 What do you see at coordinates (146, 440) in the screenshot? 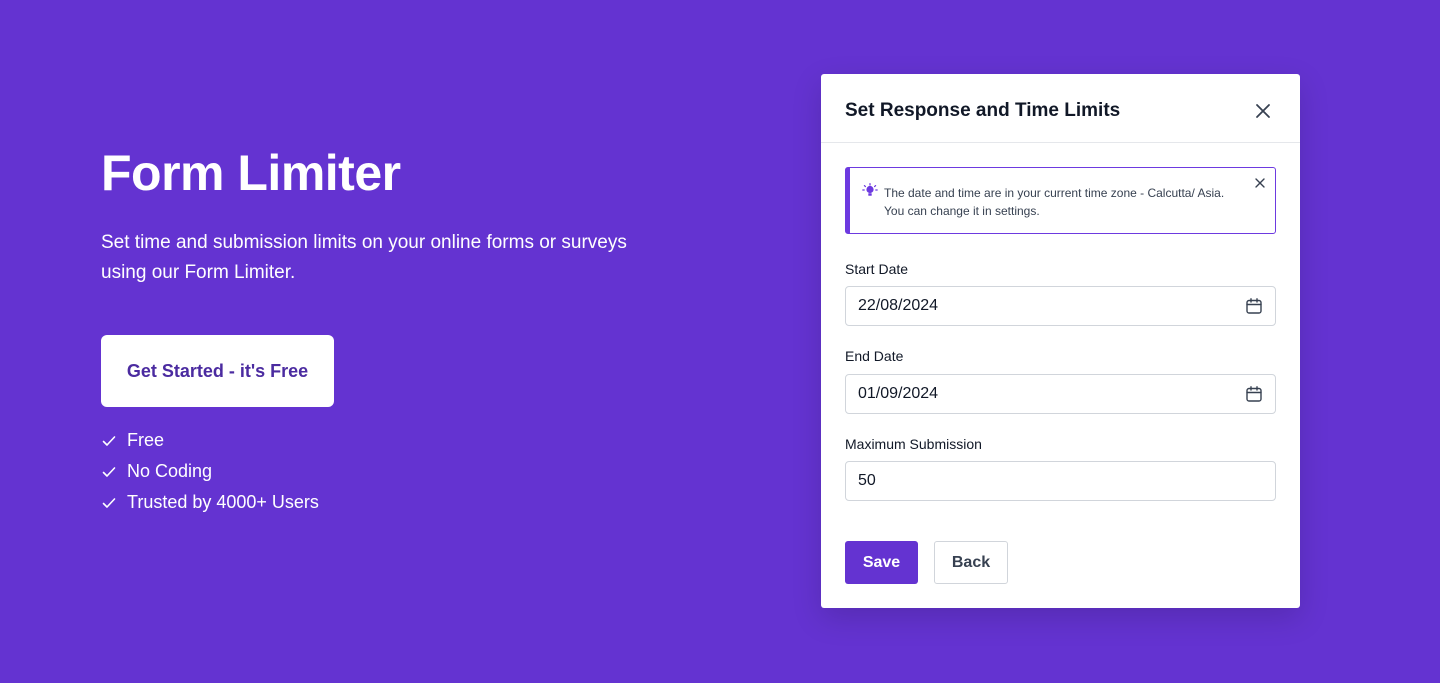
I see `feature-label: Free` at bounding box center [146, 440].